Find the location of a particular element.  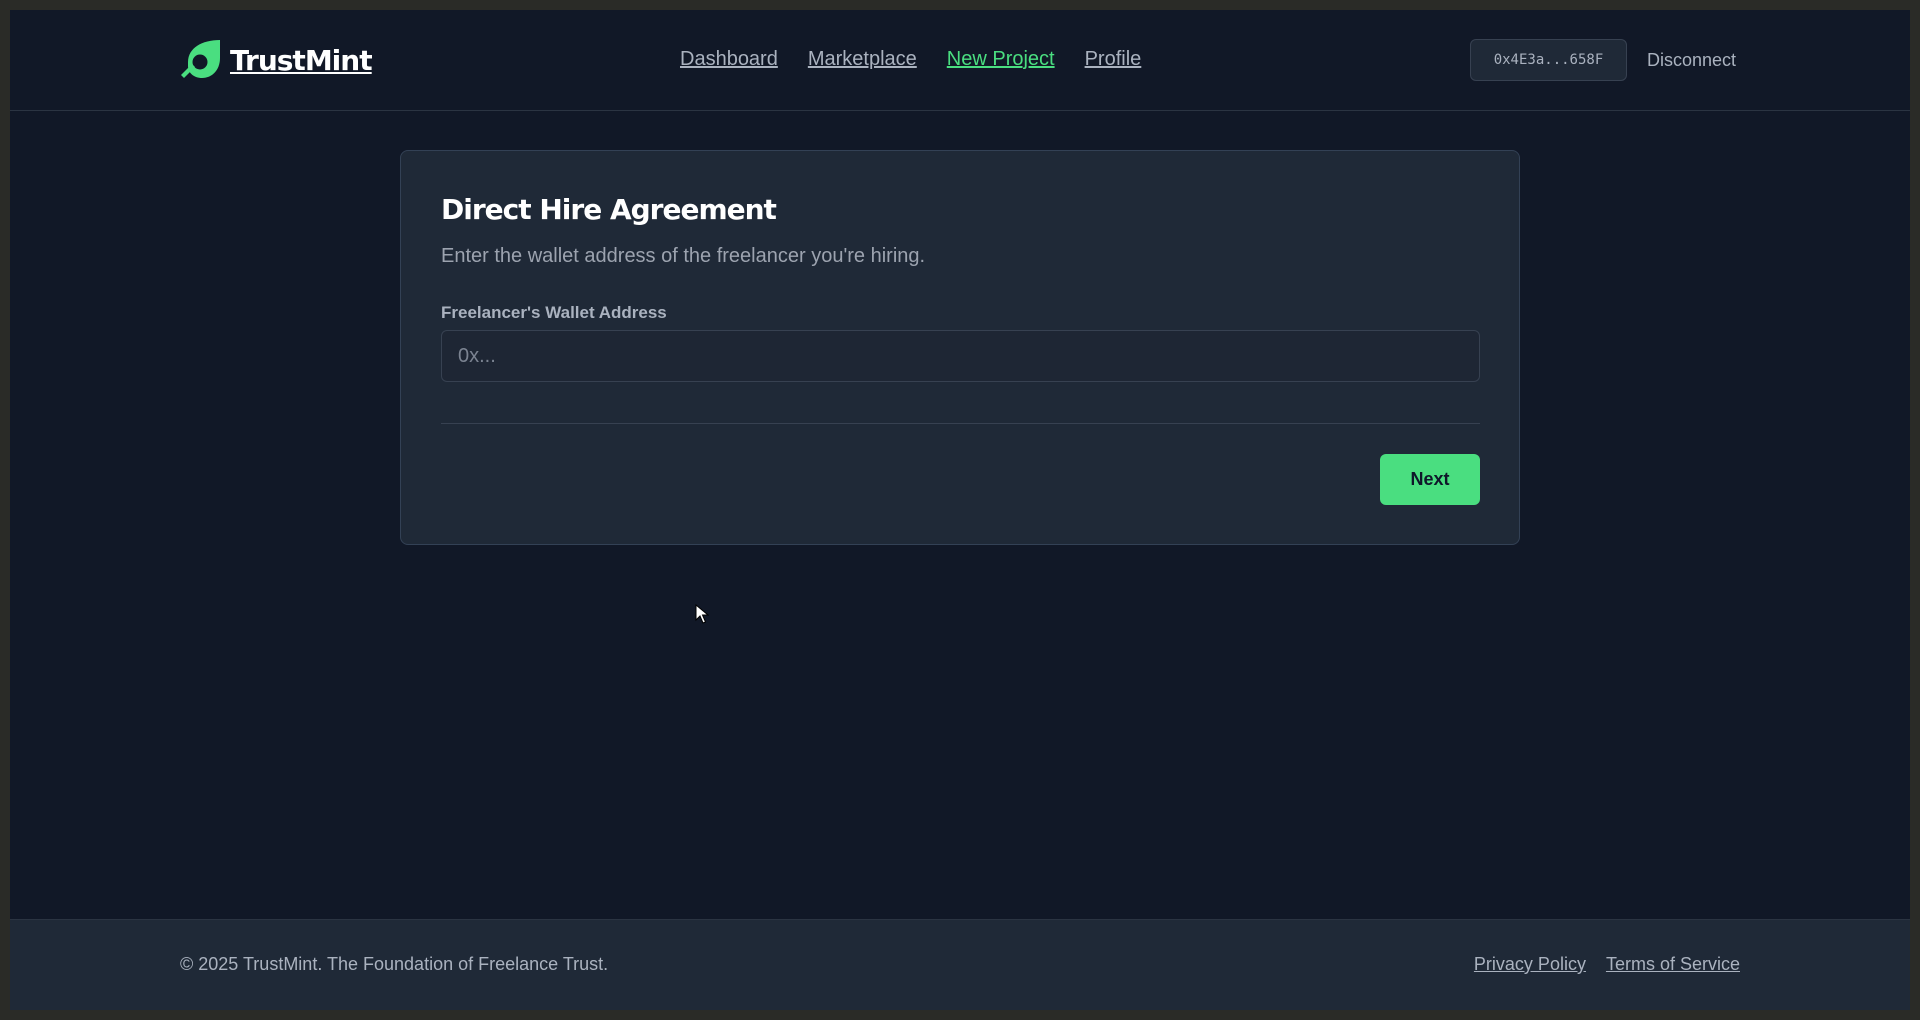

card-divider is located at coordinates (960, 423).